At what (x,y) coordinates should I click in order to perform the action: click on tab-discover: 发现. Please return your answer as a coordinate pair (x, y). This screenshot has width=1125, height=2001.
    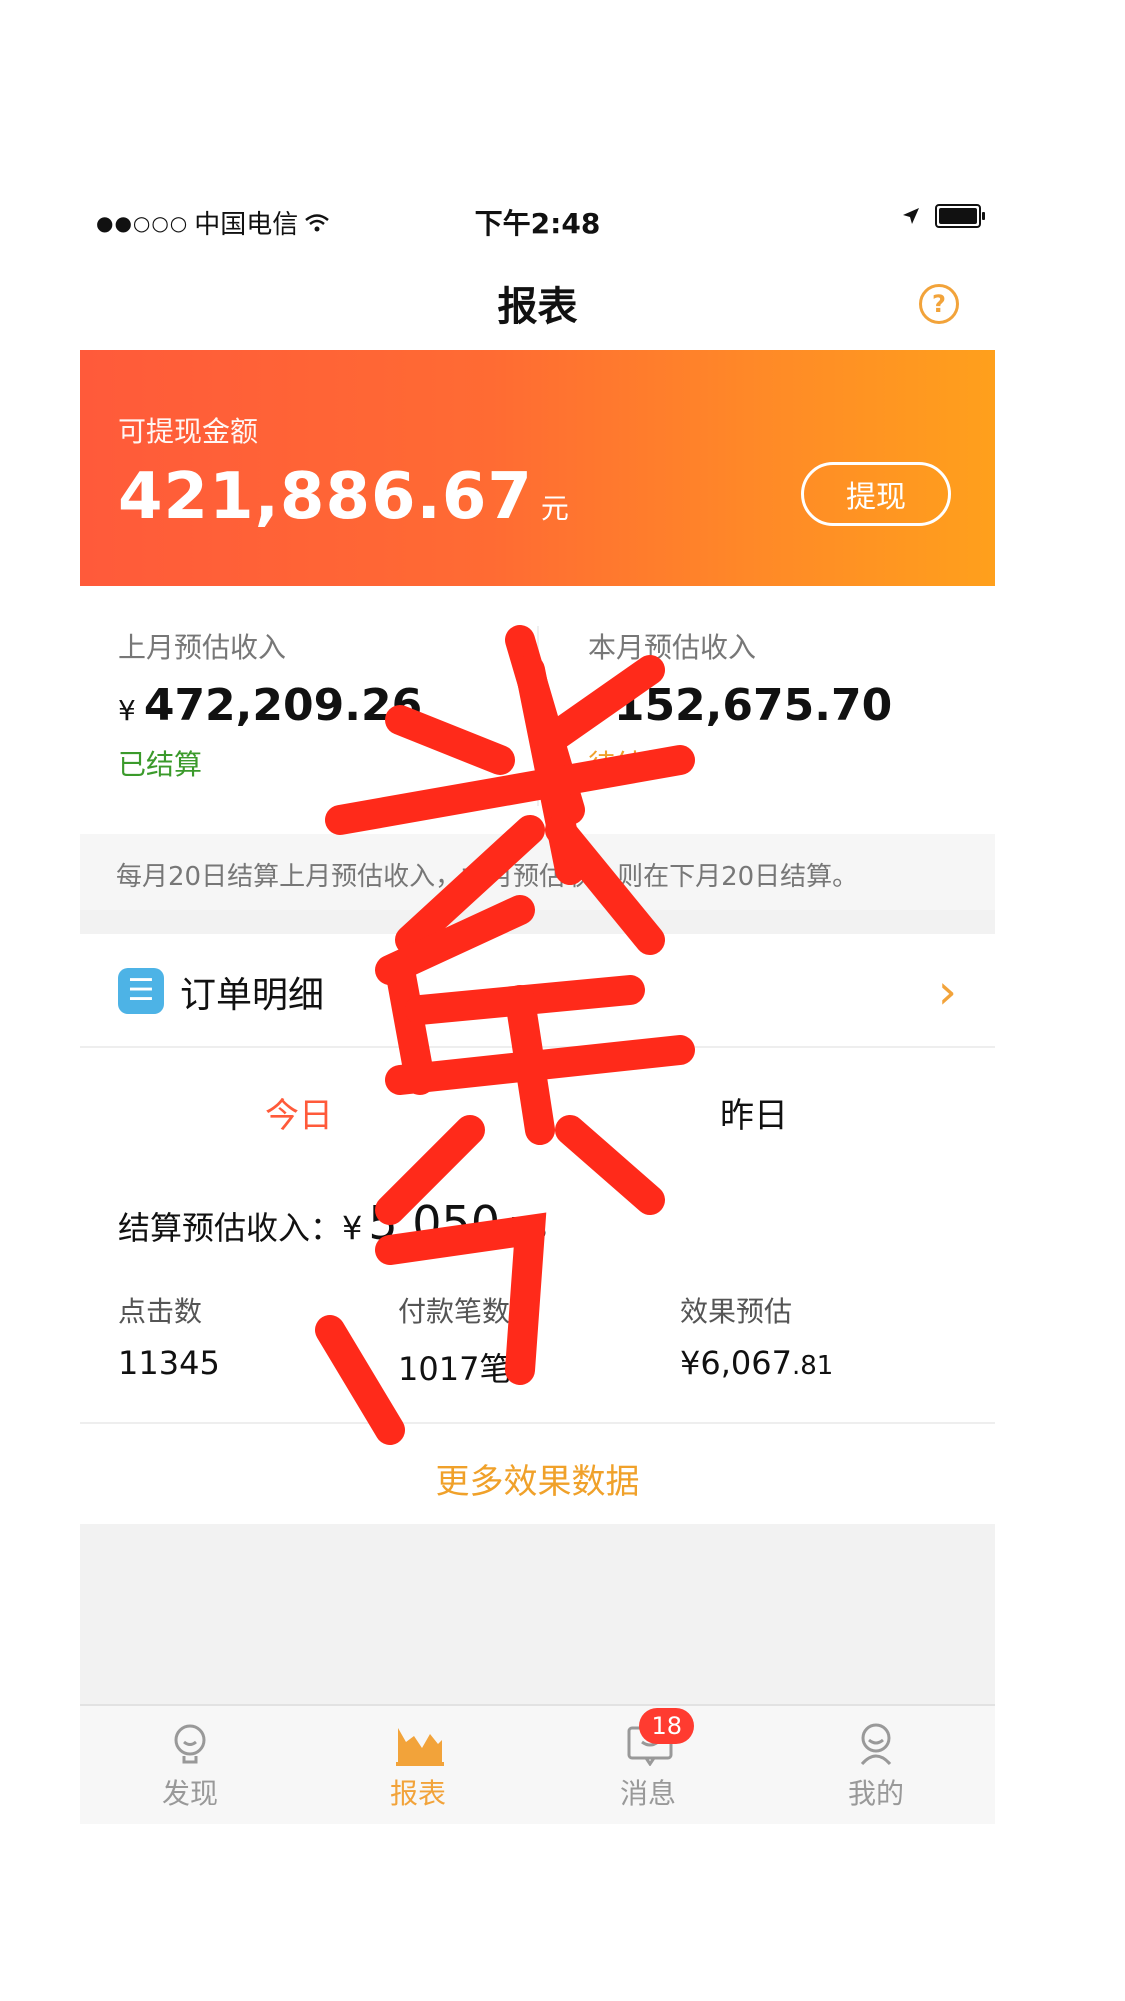
    Looking at the image, I should click on (190, 1767).